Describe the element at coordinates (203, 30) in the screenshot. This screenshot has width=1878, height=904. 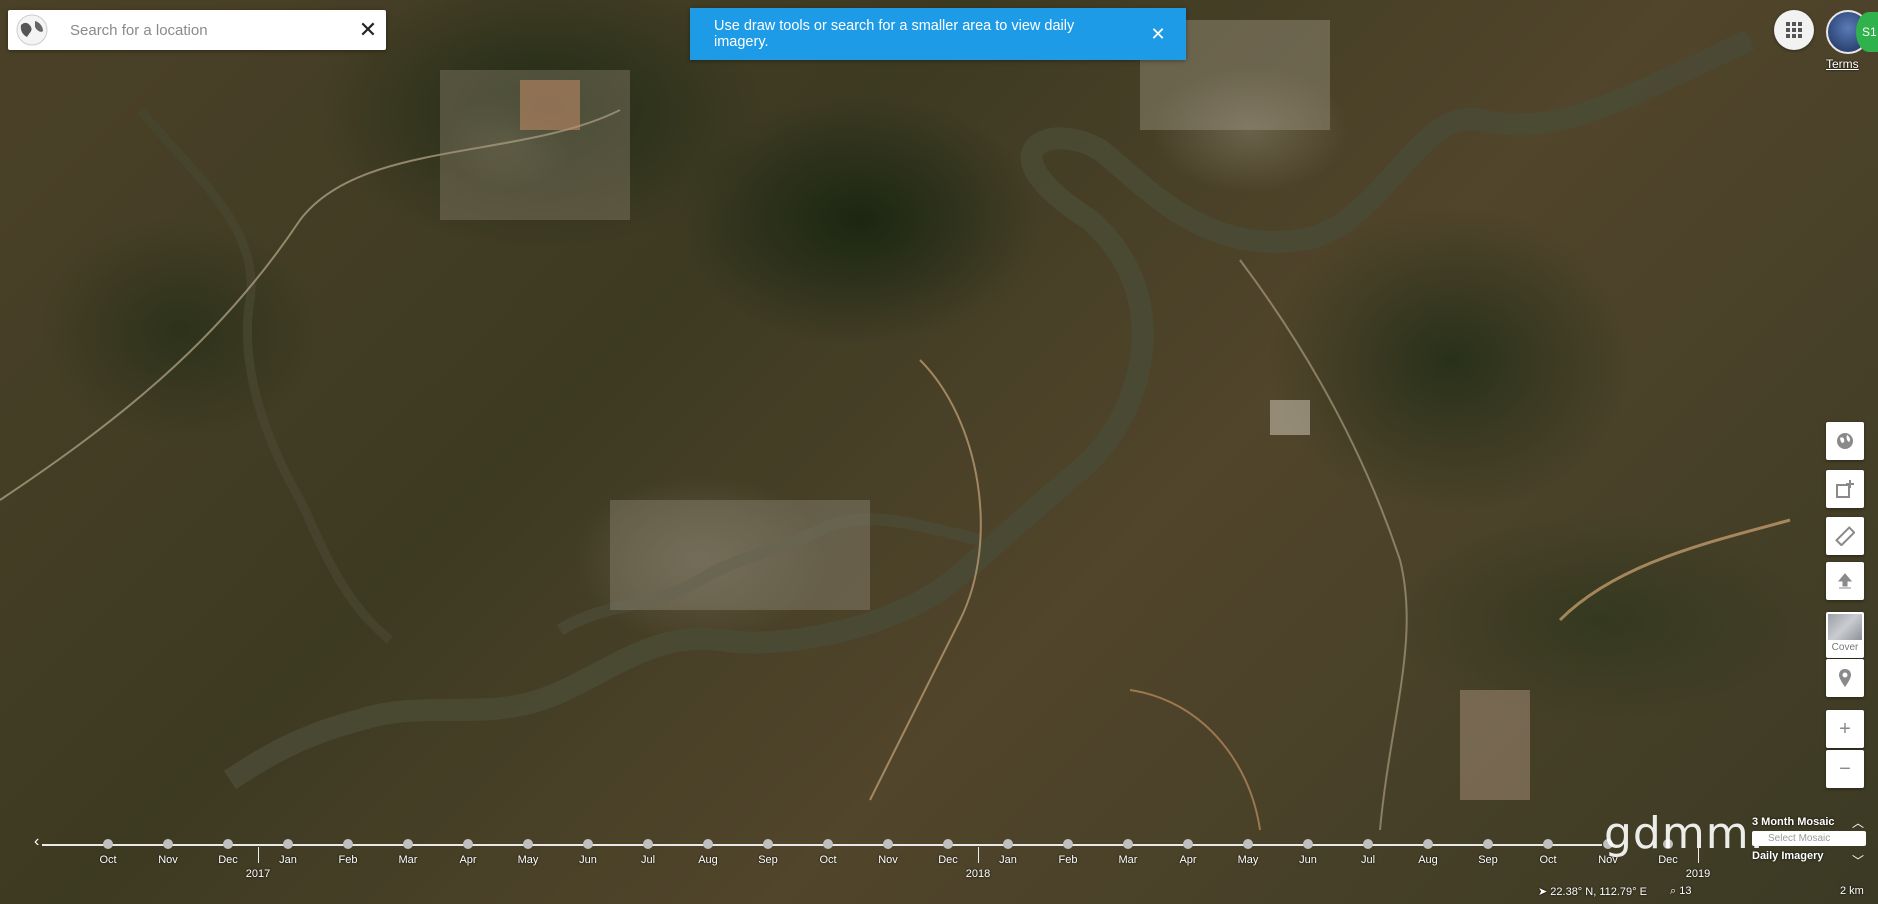
I see `search-input` at that location.